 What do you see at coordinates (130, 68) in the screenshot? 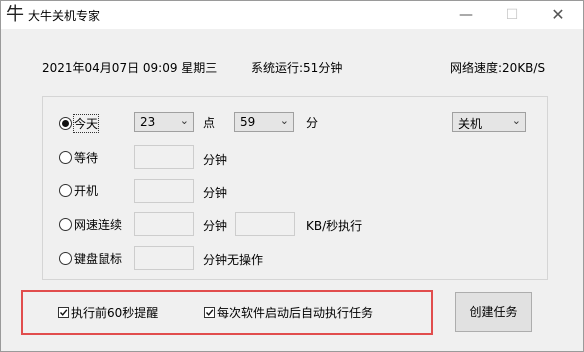
I see `datetime-text: 2021年04月07日 09:09 星期三` at bounding box center [130, 68].